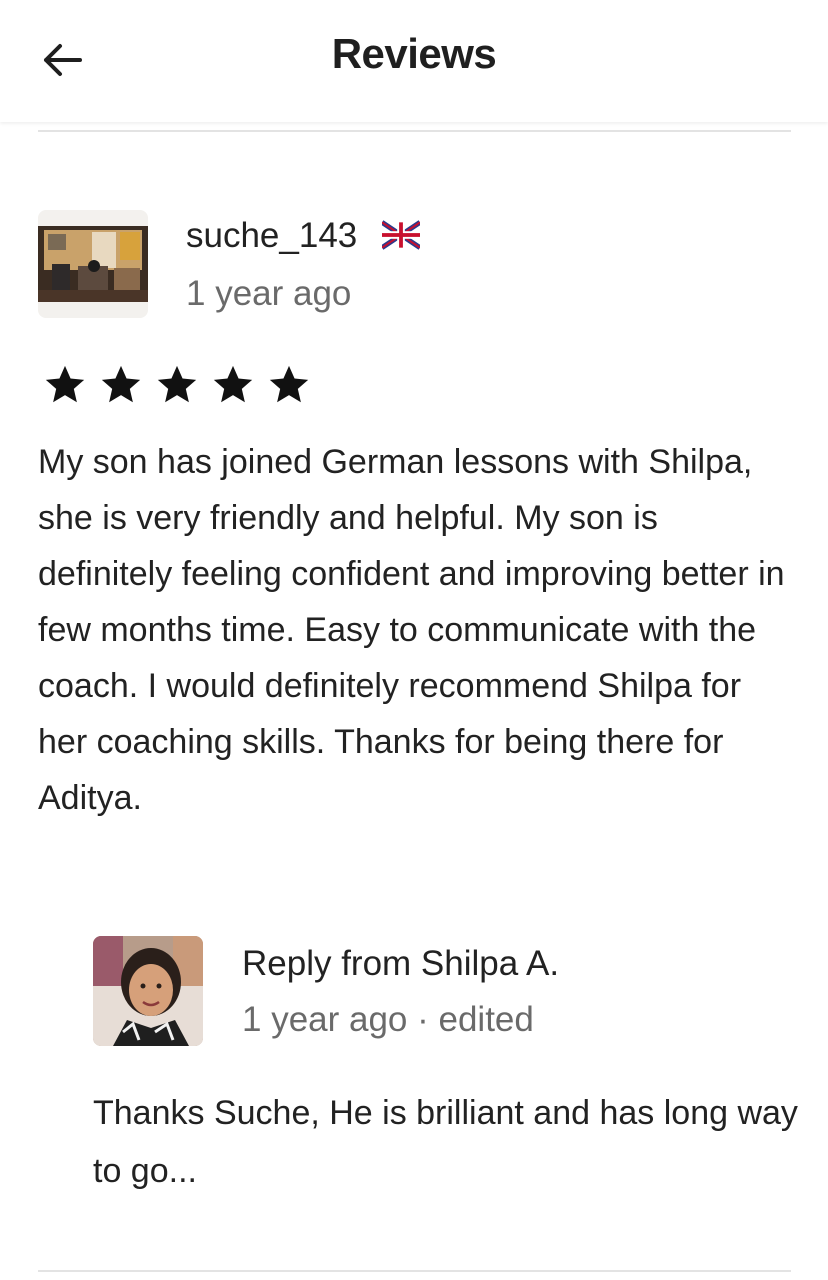 This screenshot has width=828, height=1280. I want to click on uk-flag-icon, so click(401, 235).